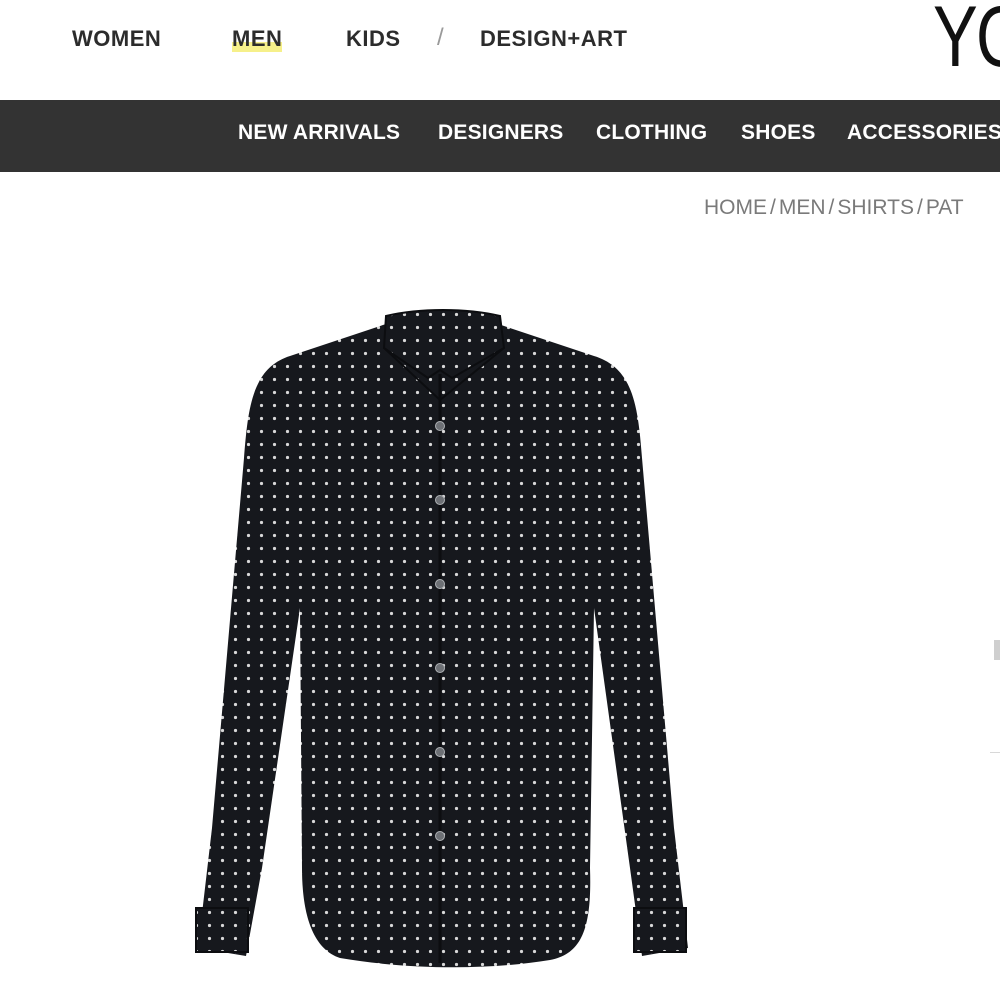  I want to click on category-clothing: CLOTHING, so click(651, 133).